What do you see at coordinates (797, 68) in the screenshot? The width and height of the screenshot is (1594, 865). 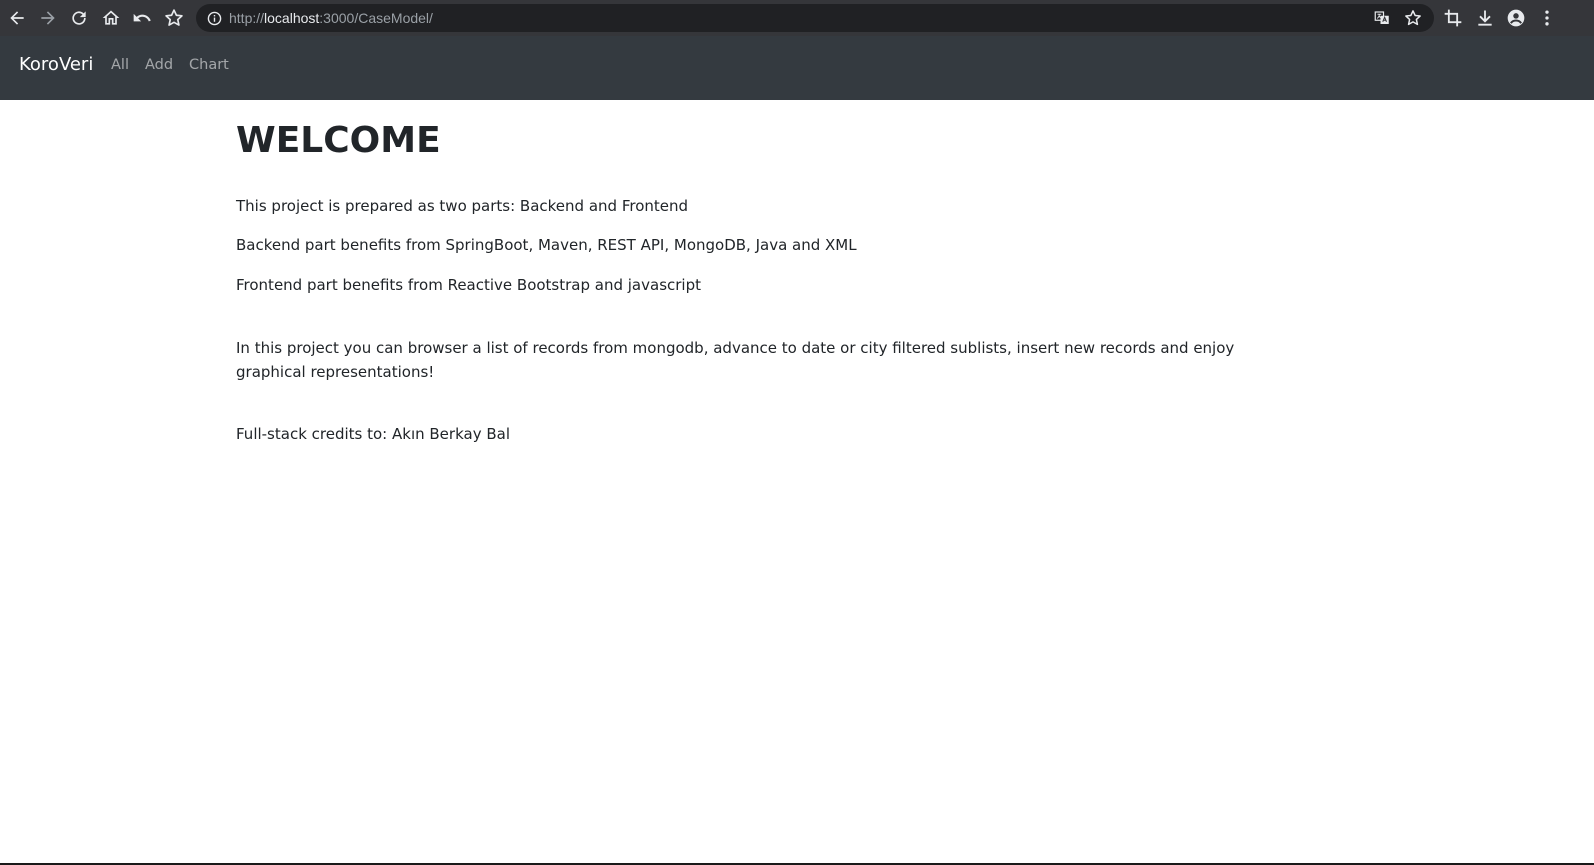 I see `app-navbar: KoroVeri All Add Chart` at bounding box center [797, 68].